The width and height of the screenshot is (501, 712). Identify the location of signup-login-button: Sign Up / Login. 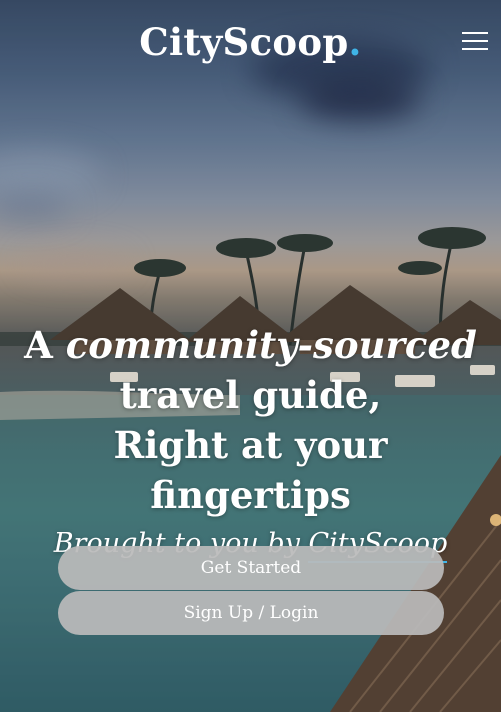
(251, 613).